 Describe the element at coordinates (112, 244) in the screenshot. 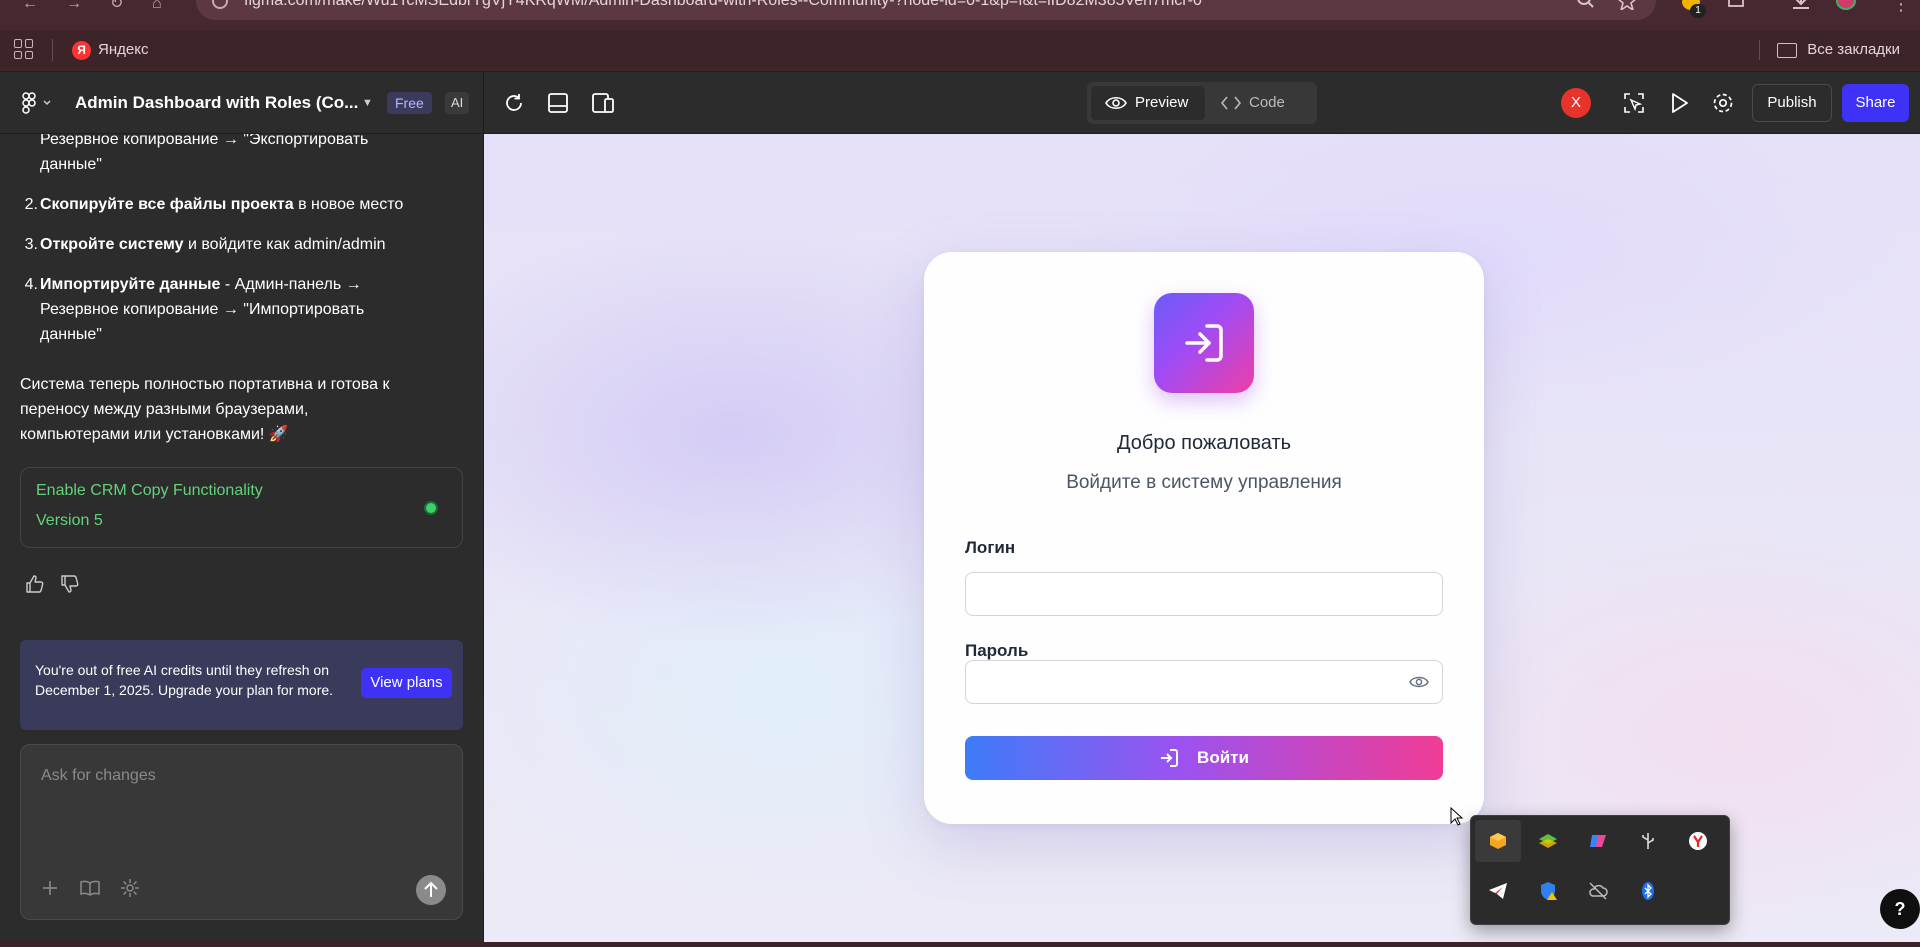

I see `list-item-bold: Откройте систему` at that location.